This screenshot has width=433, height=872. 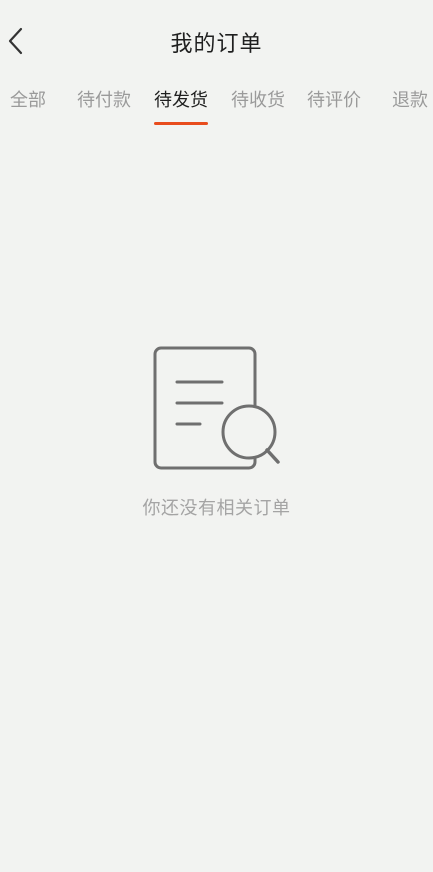 I want to click on page-title: 我的订单, so click(x=216, y=44).